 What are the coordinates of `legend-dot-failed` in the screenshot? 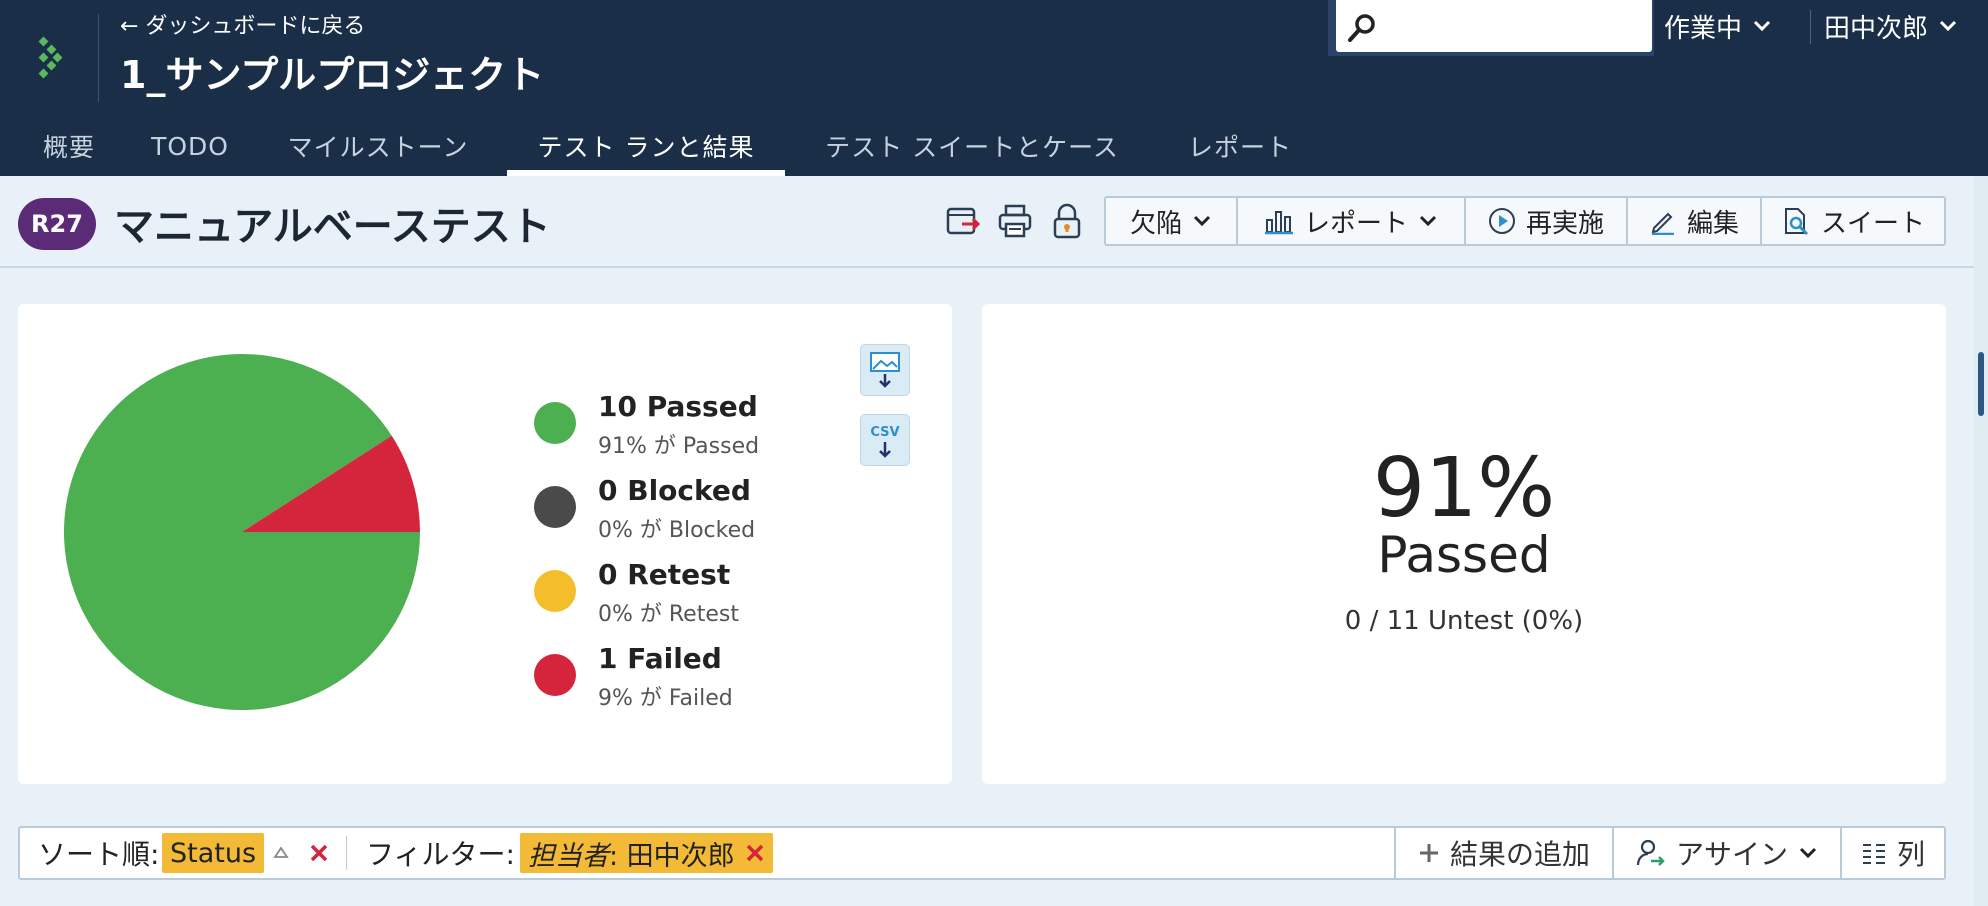 It's located at (555, 675).